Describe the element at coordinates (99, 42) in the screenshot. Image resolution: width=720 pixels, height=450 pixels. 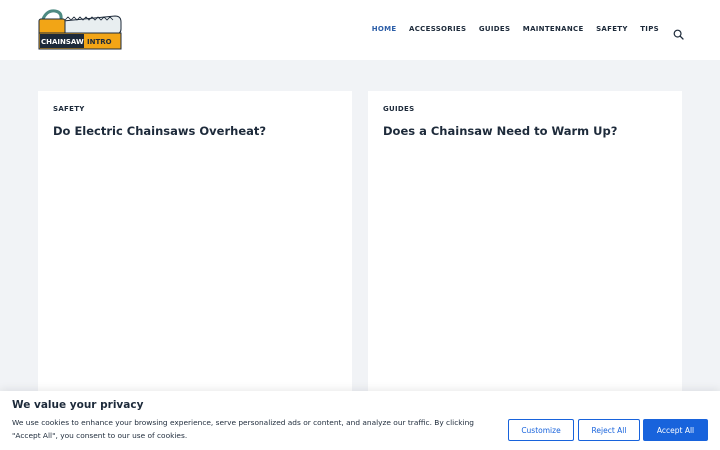
I see `logo-text-intro: INTRO` at that location.